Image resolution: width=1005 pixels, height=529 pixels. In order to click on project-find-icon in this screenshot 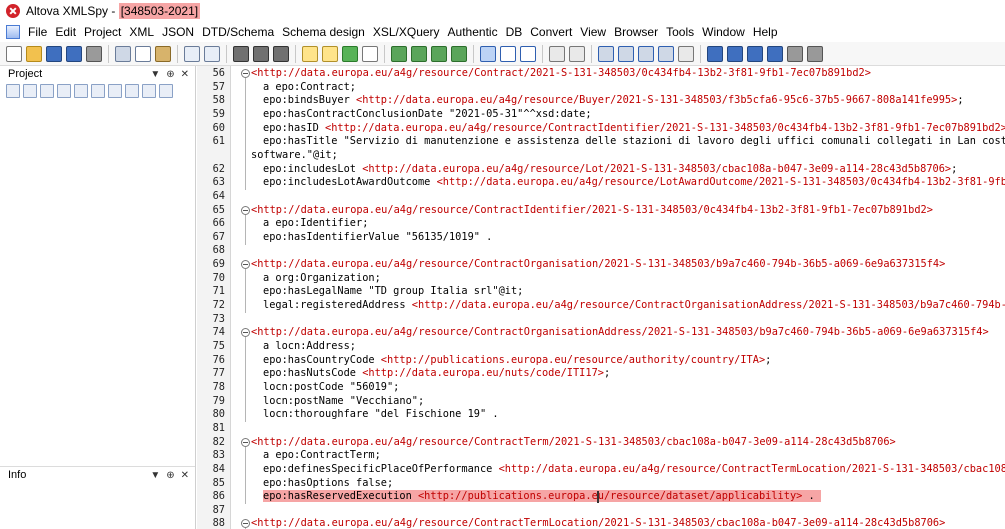, I will do `click(166, 91)`.